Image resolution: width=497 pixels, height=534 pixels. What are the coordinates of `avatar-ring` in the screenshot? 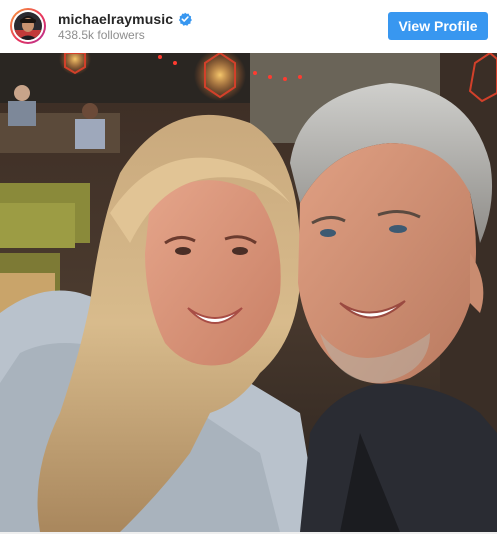 It's located at (28, 26).